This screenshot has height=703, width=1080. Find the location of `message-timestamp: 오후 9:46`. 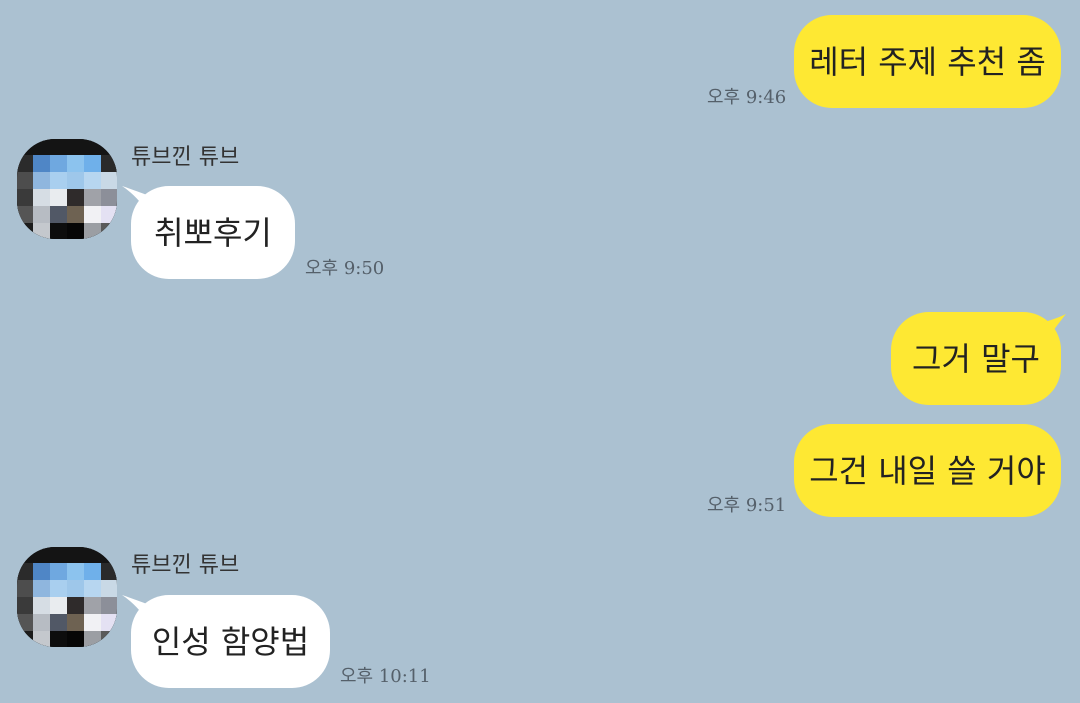

message-timestamp: 오후 9:46 is located at coordinates (747, 97).